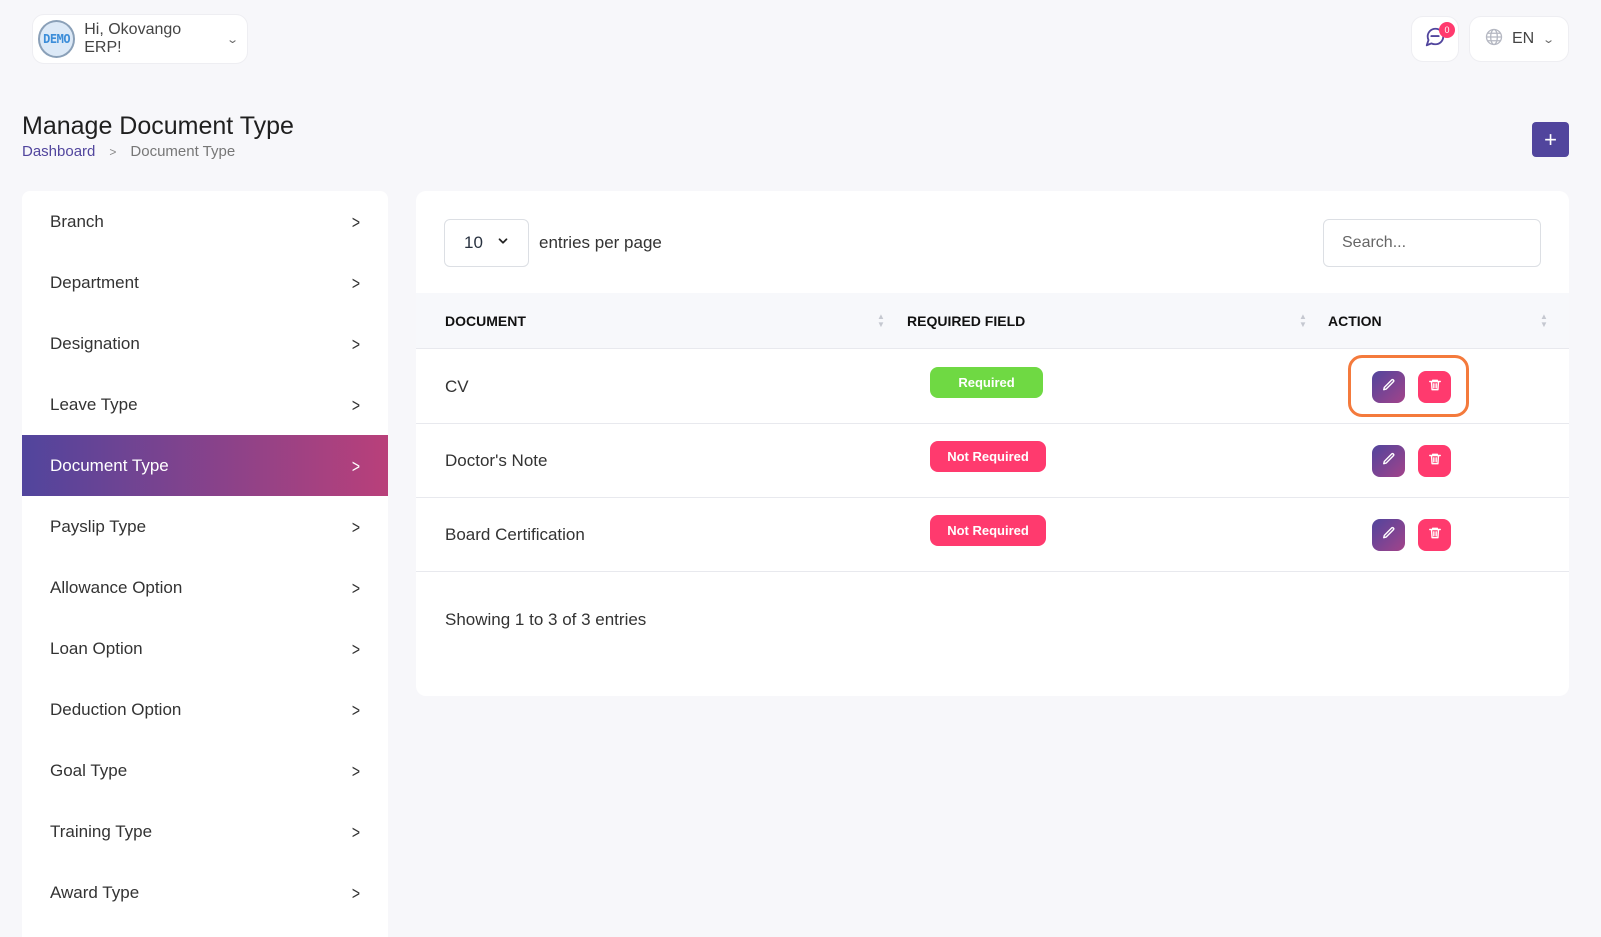  I want to click on page-title: Manage Document Type, so click(158, 126).